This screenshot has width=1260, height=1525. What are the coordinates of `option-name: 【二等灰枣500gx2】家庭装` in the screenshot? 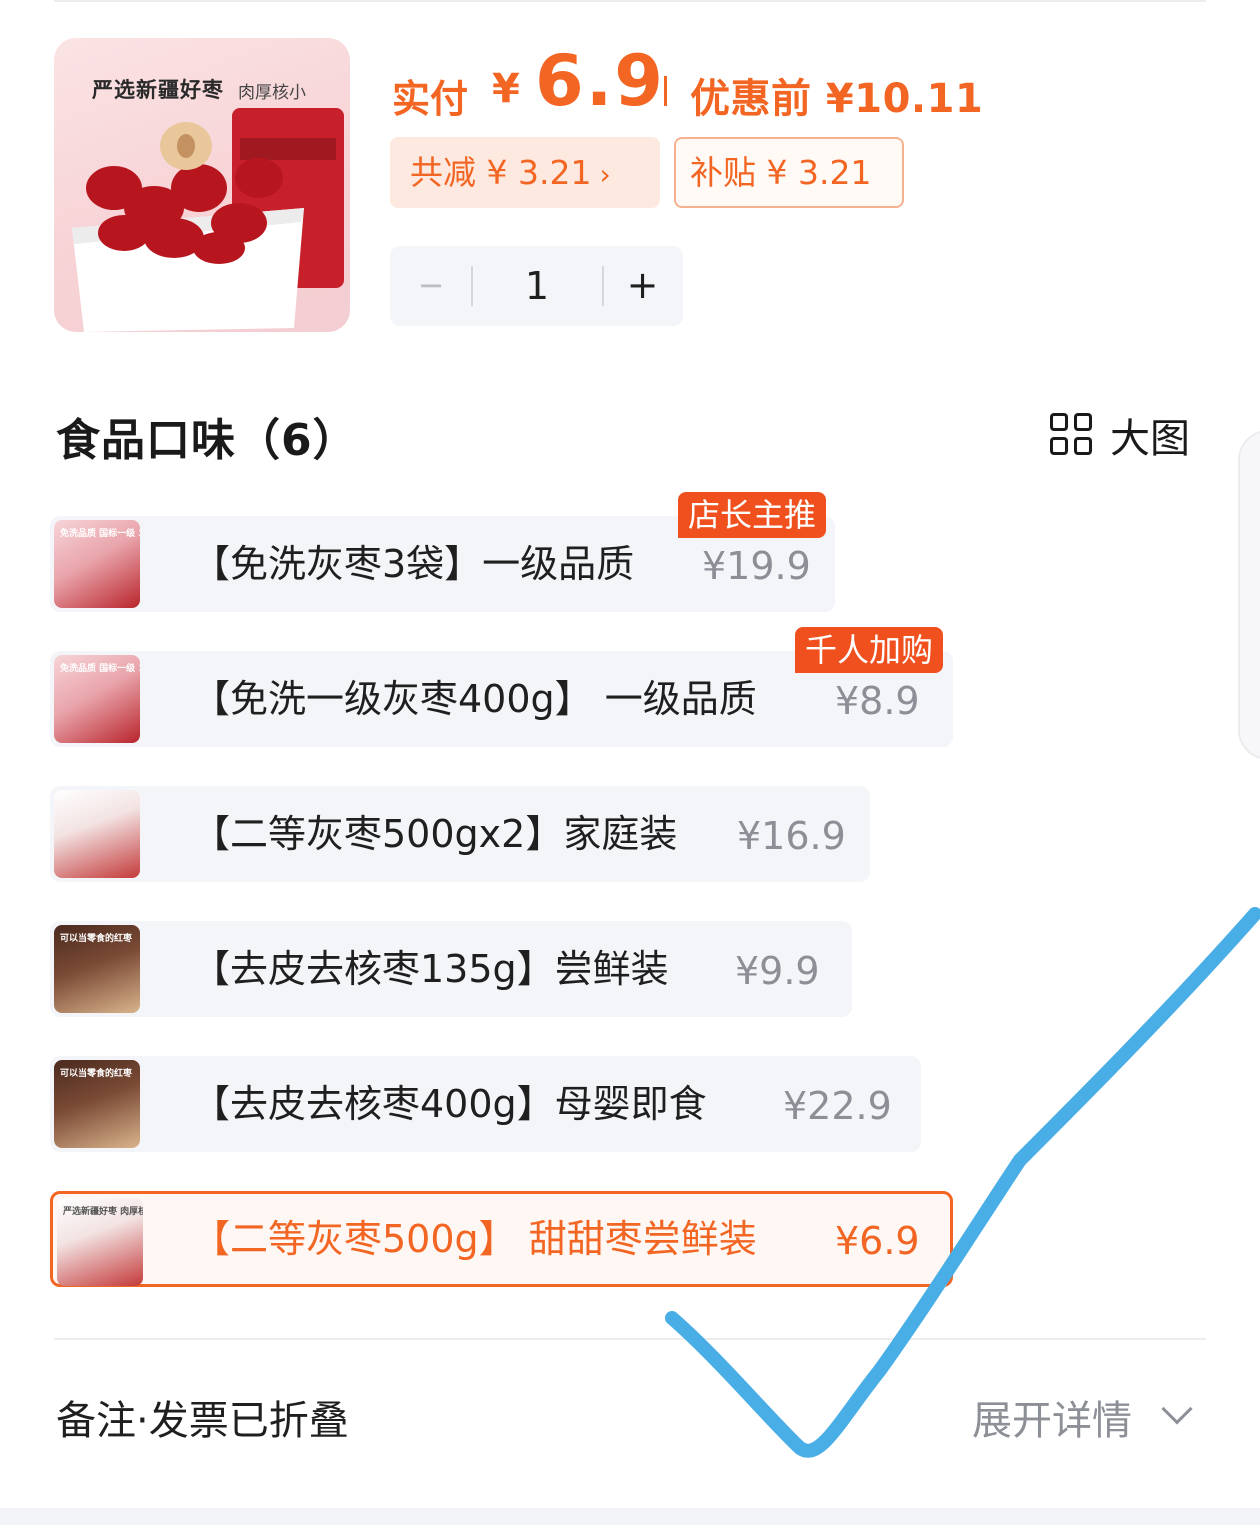 It's located at (435, 834).